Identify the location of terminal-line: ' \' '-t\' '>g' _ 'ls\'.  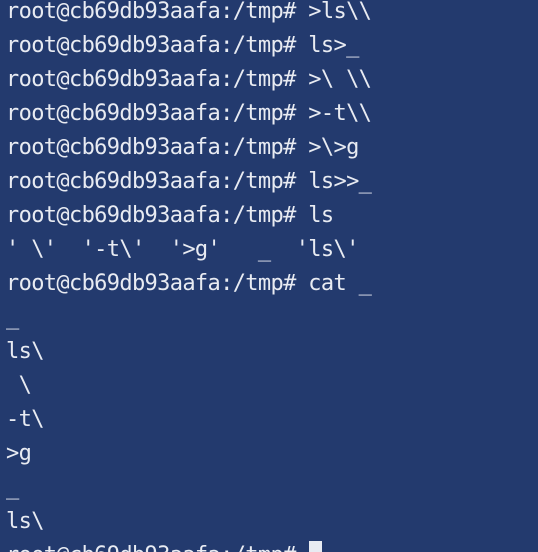
(182, 249).